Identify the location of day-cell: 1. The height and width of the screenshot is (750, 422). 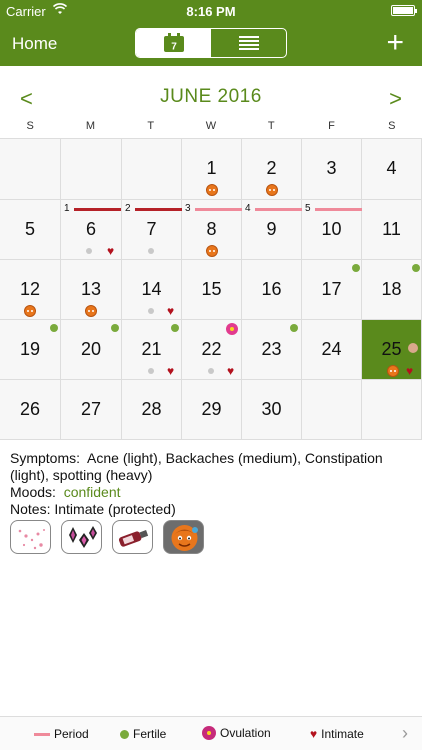
(212, 169).